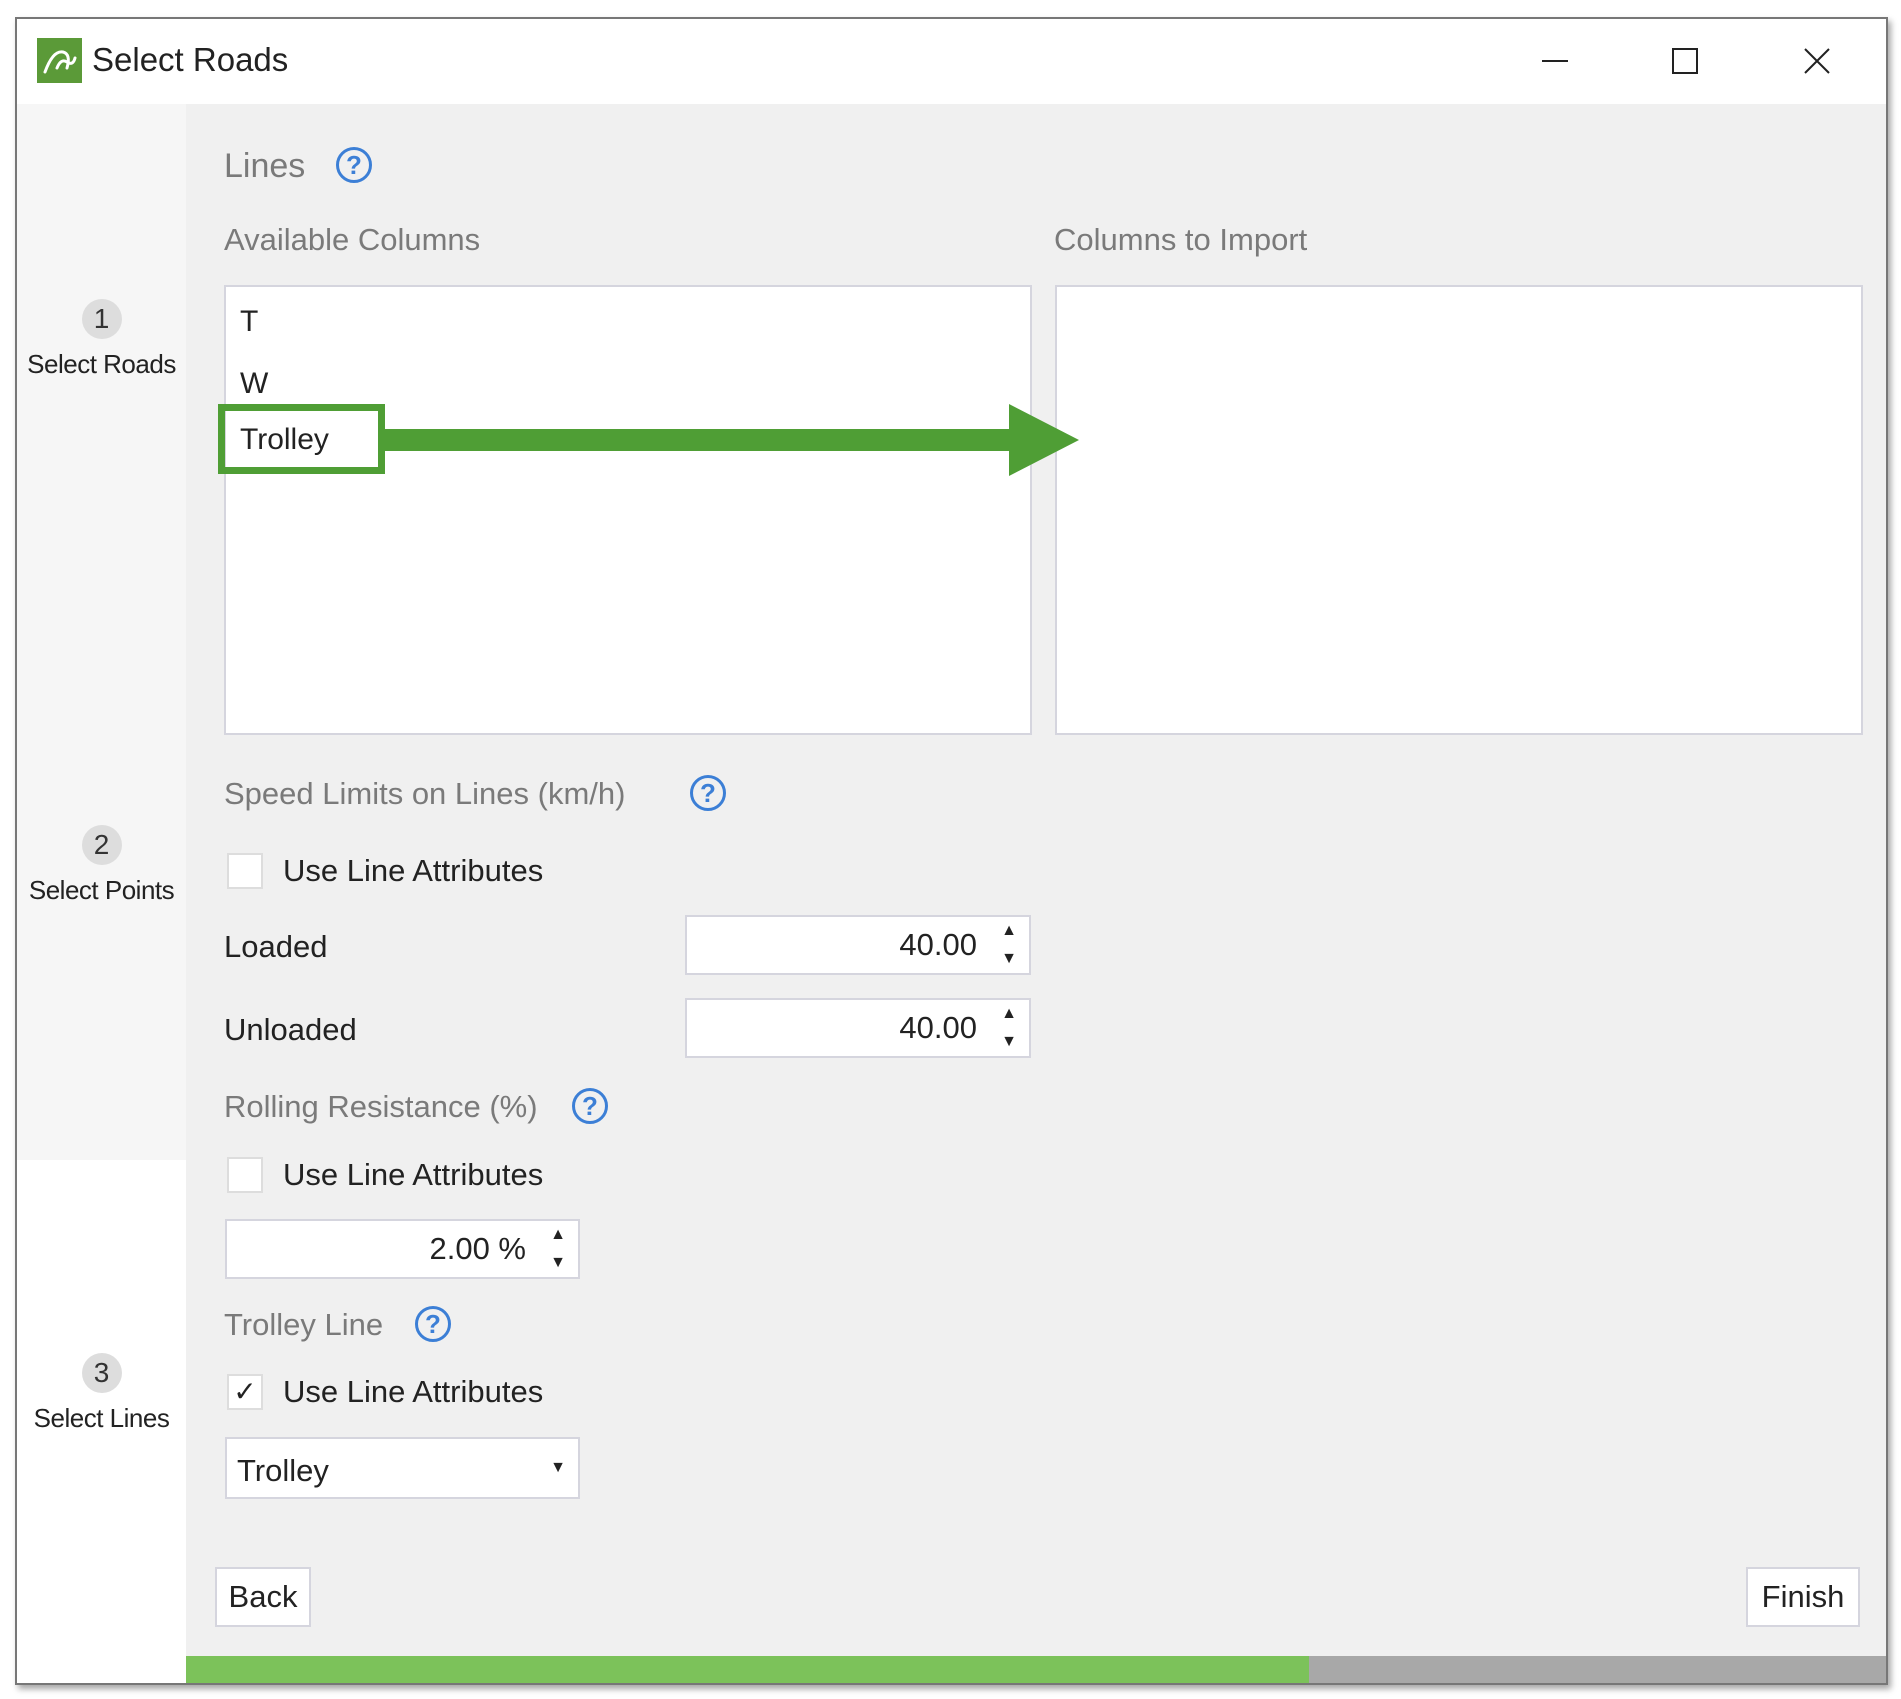 The image size is (1901, 1699). Describe the element at coordinates (245, 871) in the screenshot. I see `speed-use-line-attributes-checkbox` at that location.